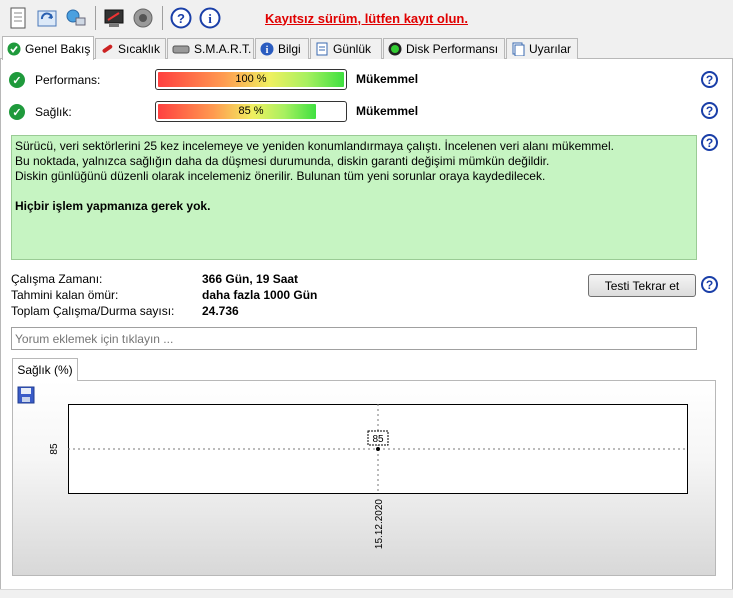 The height and width of the screenshot is (598, 733). What do you see at coordinates (68, 80) in the screenshot?
I see `performance-label: Performans:` at bounding box center [68, 80].